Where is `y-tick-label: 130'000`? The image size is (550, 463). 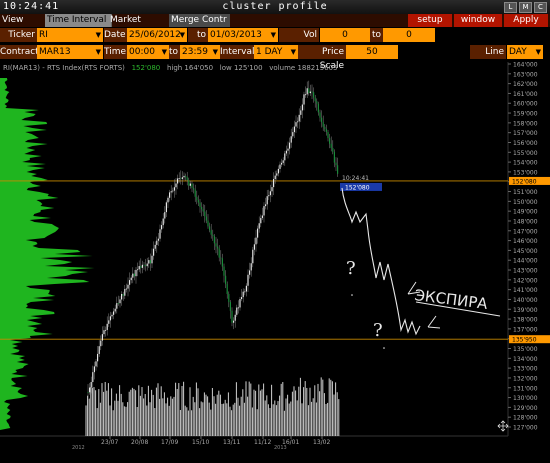
y-tick-label: 130'000 is located at coordinates (525, 398).